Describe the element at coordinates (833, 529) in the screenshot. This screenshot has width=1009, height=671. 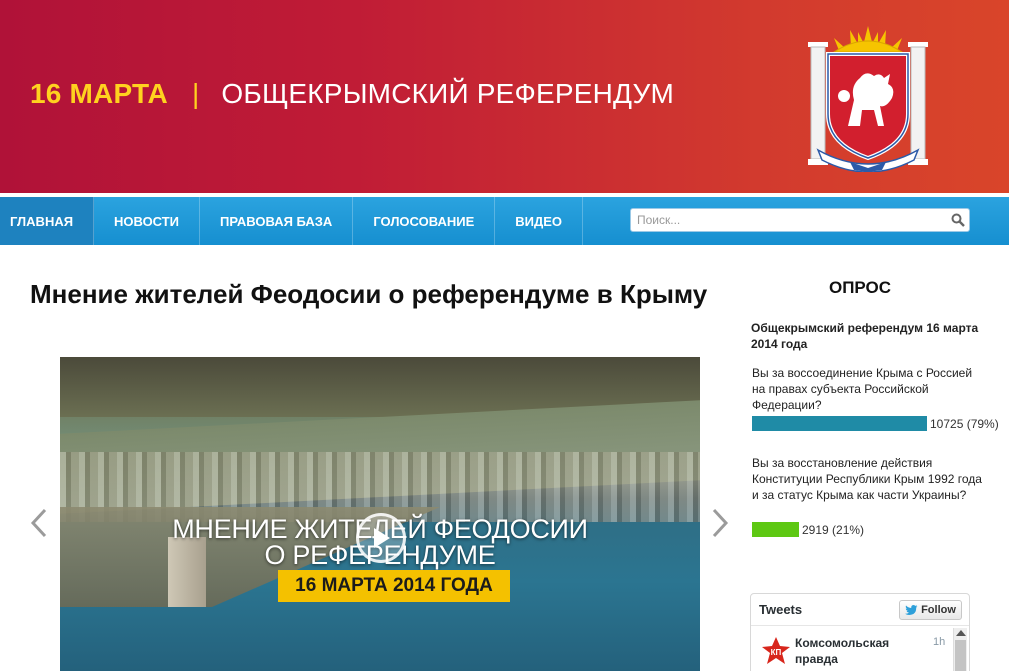
I see `poll-result-2-label: 2919 (21%)` at that location.